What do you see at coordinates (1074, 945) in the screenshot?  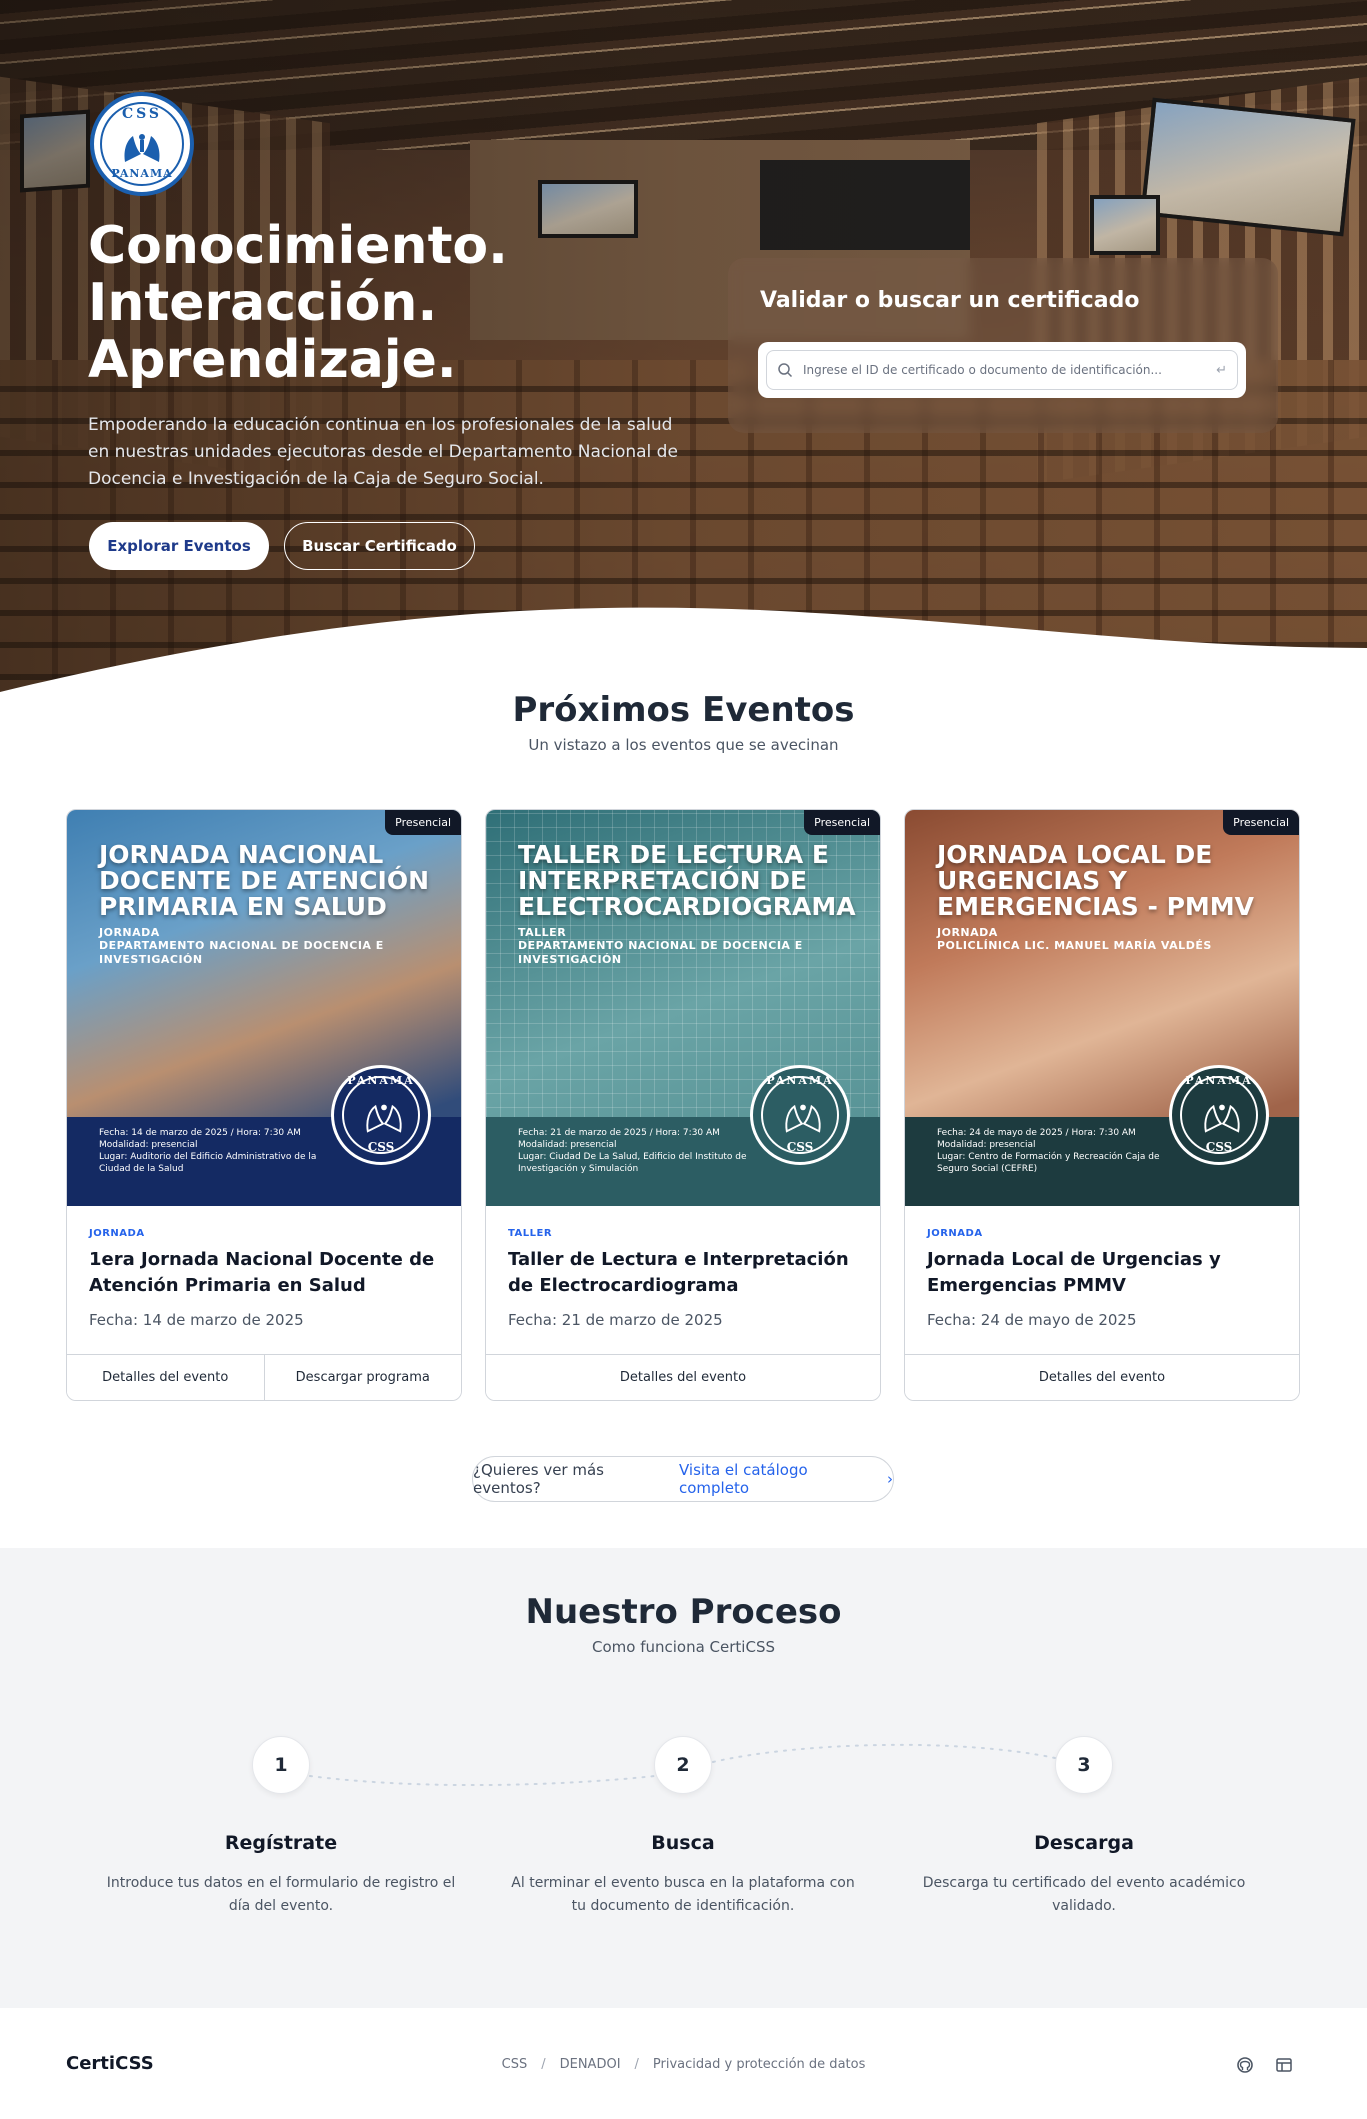 I see `poster-organizer: Policlínica Lic. Manuel María Valdés` at bounding box center [1074, 945].